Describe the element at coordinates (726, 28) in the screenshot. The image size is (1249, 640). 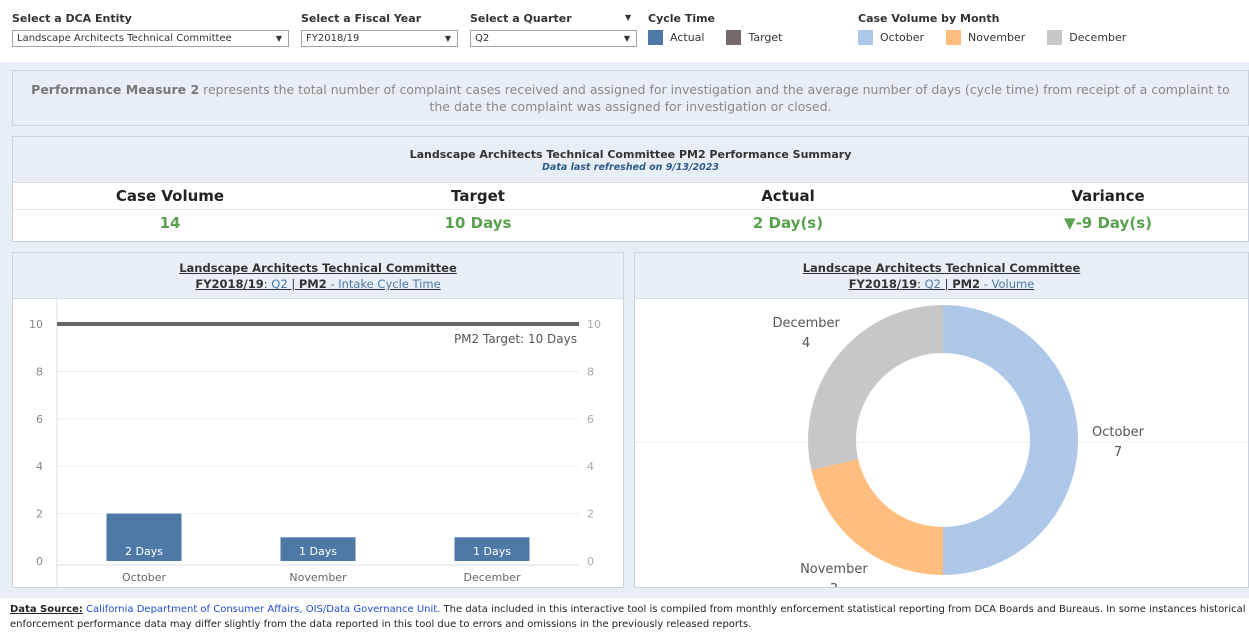
I see `cycle-time-legend: Cycle Time Actual Target` at that location.